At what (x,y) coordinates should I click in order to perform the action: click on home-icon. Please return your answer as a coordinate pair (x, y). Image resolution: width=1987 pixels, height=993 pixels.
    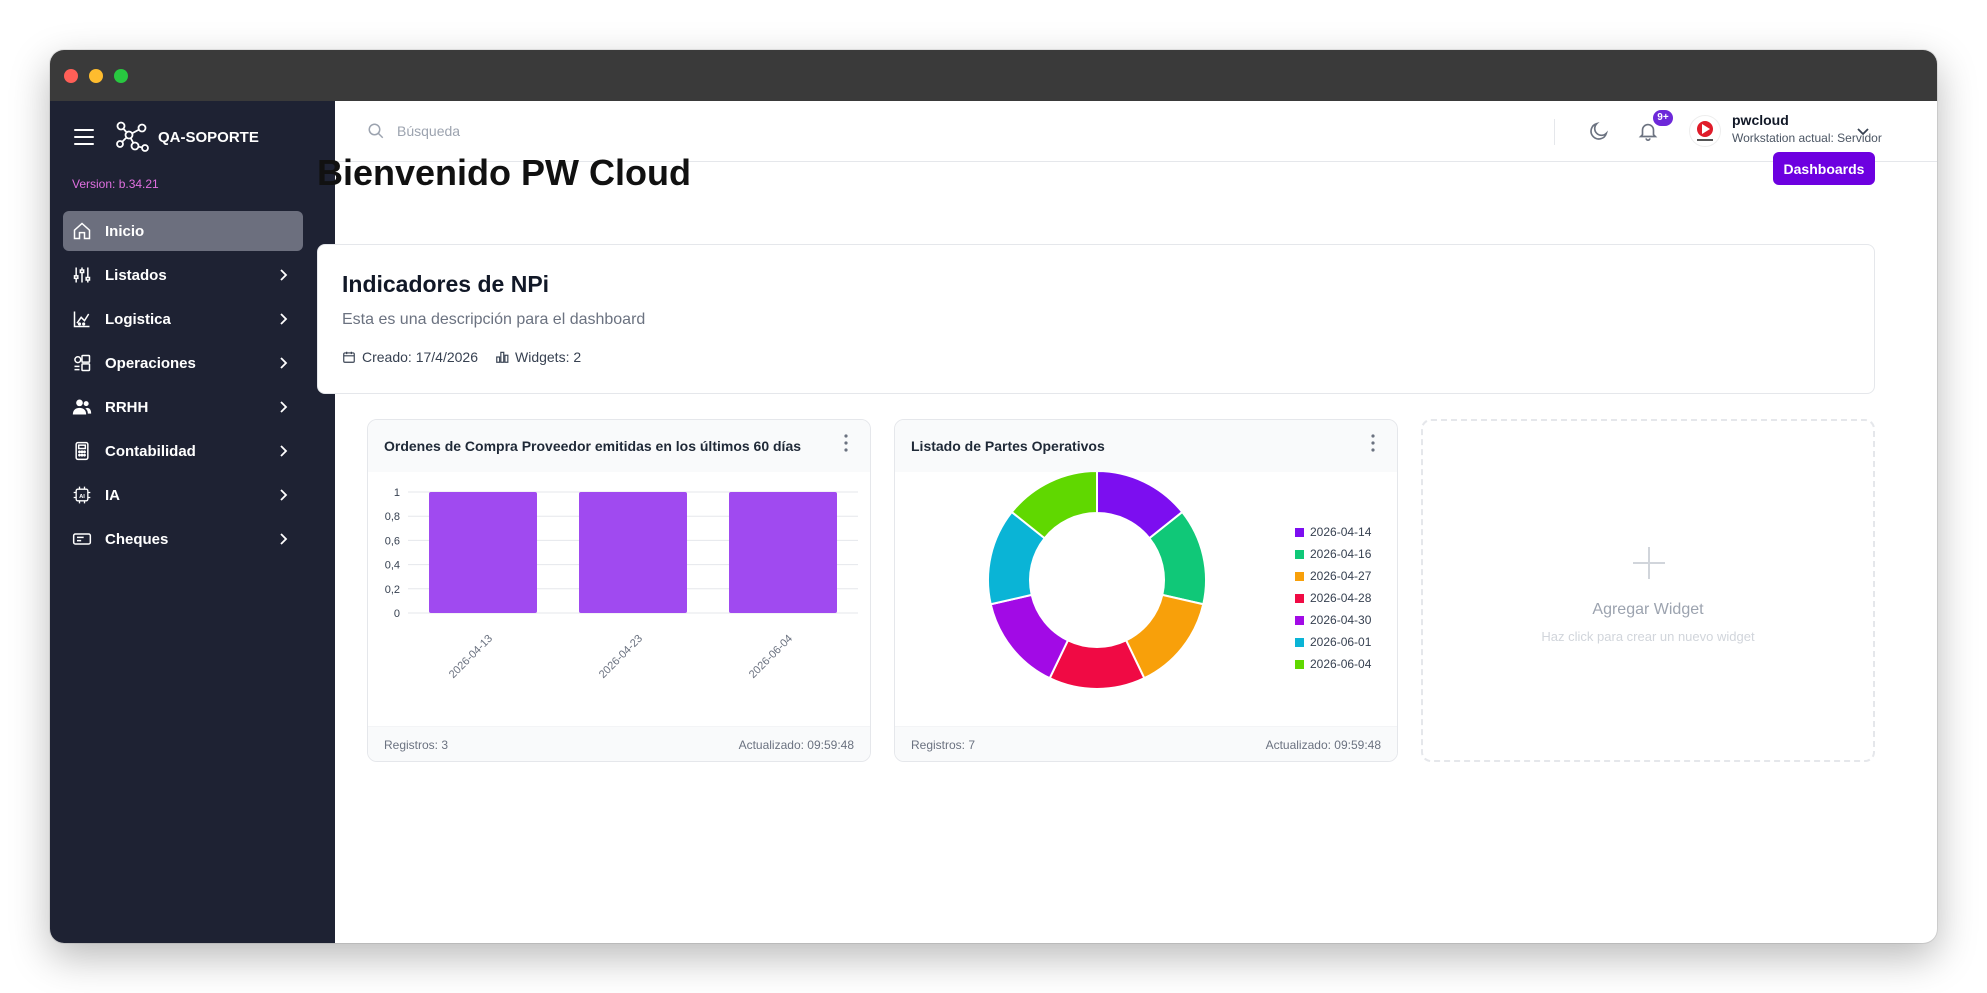
    Looking at the image, I should click on (82, 231).